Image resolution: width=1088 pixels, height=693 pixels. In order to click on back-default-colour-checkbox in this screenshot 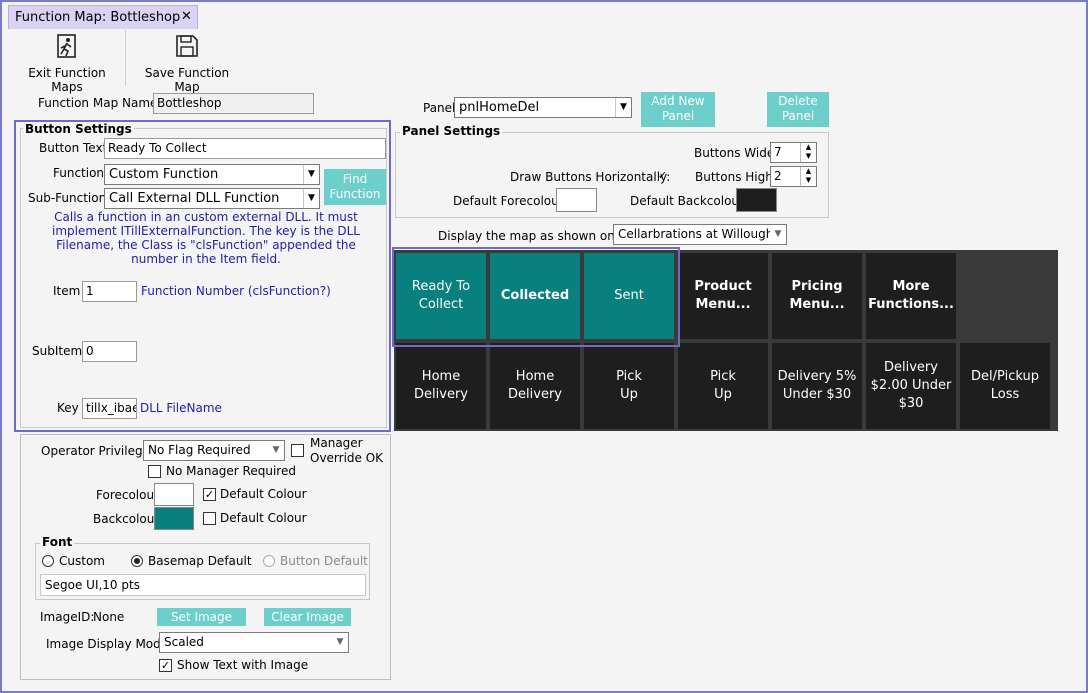, I will do `click(209, 518)`.